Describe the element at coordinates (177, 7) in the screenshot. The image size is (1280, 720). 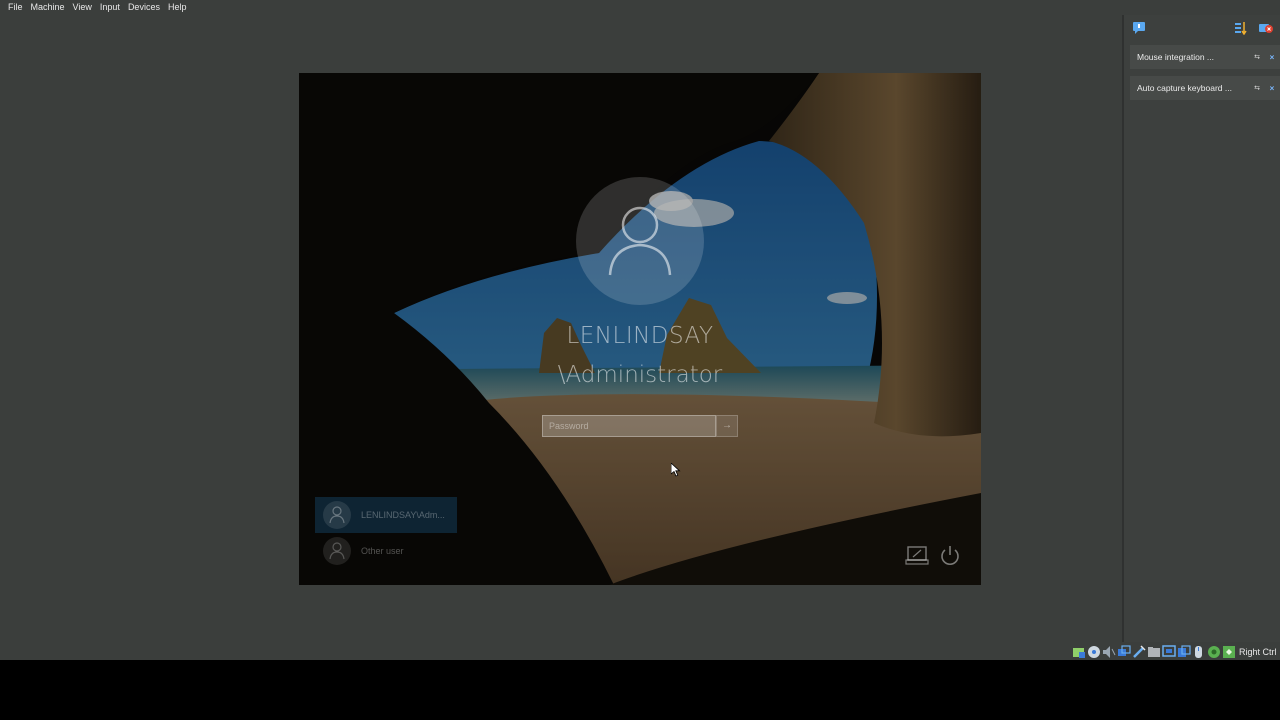
I see `menu-help: Help` at that location.